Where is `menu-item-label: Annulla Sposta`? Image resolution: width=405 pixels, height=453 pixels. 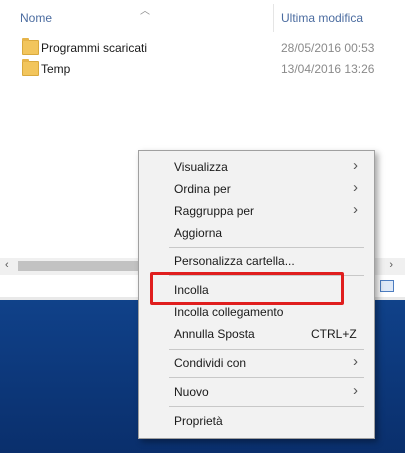
menu-item-label: Annulla Sposta is located at coordinates (214, 334).